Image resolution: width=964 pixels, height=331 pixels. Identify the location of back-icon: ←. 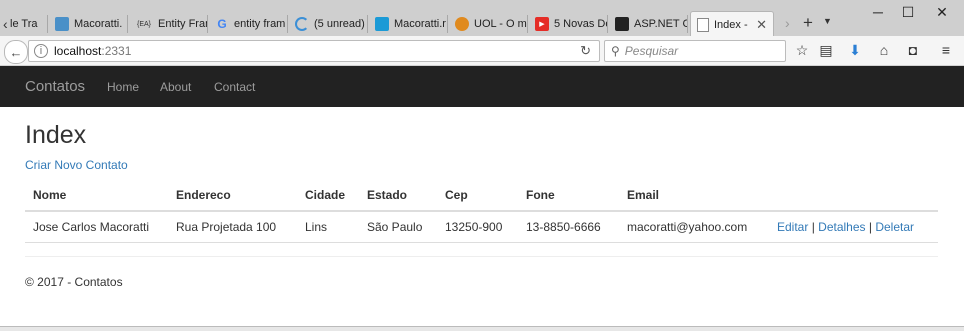
(16, 52).